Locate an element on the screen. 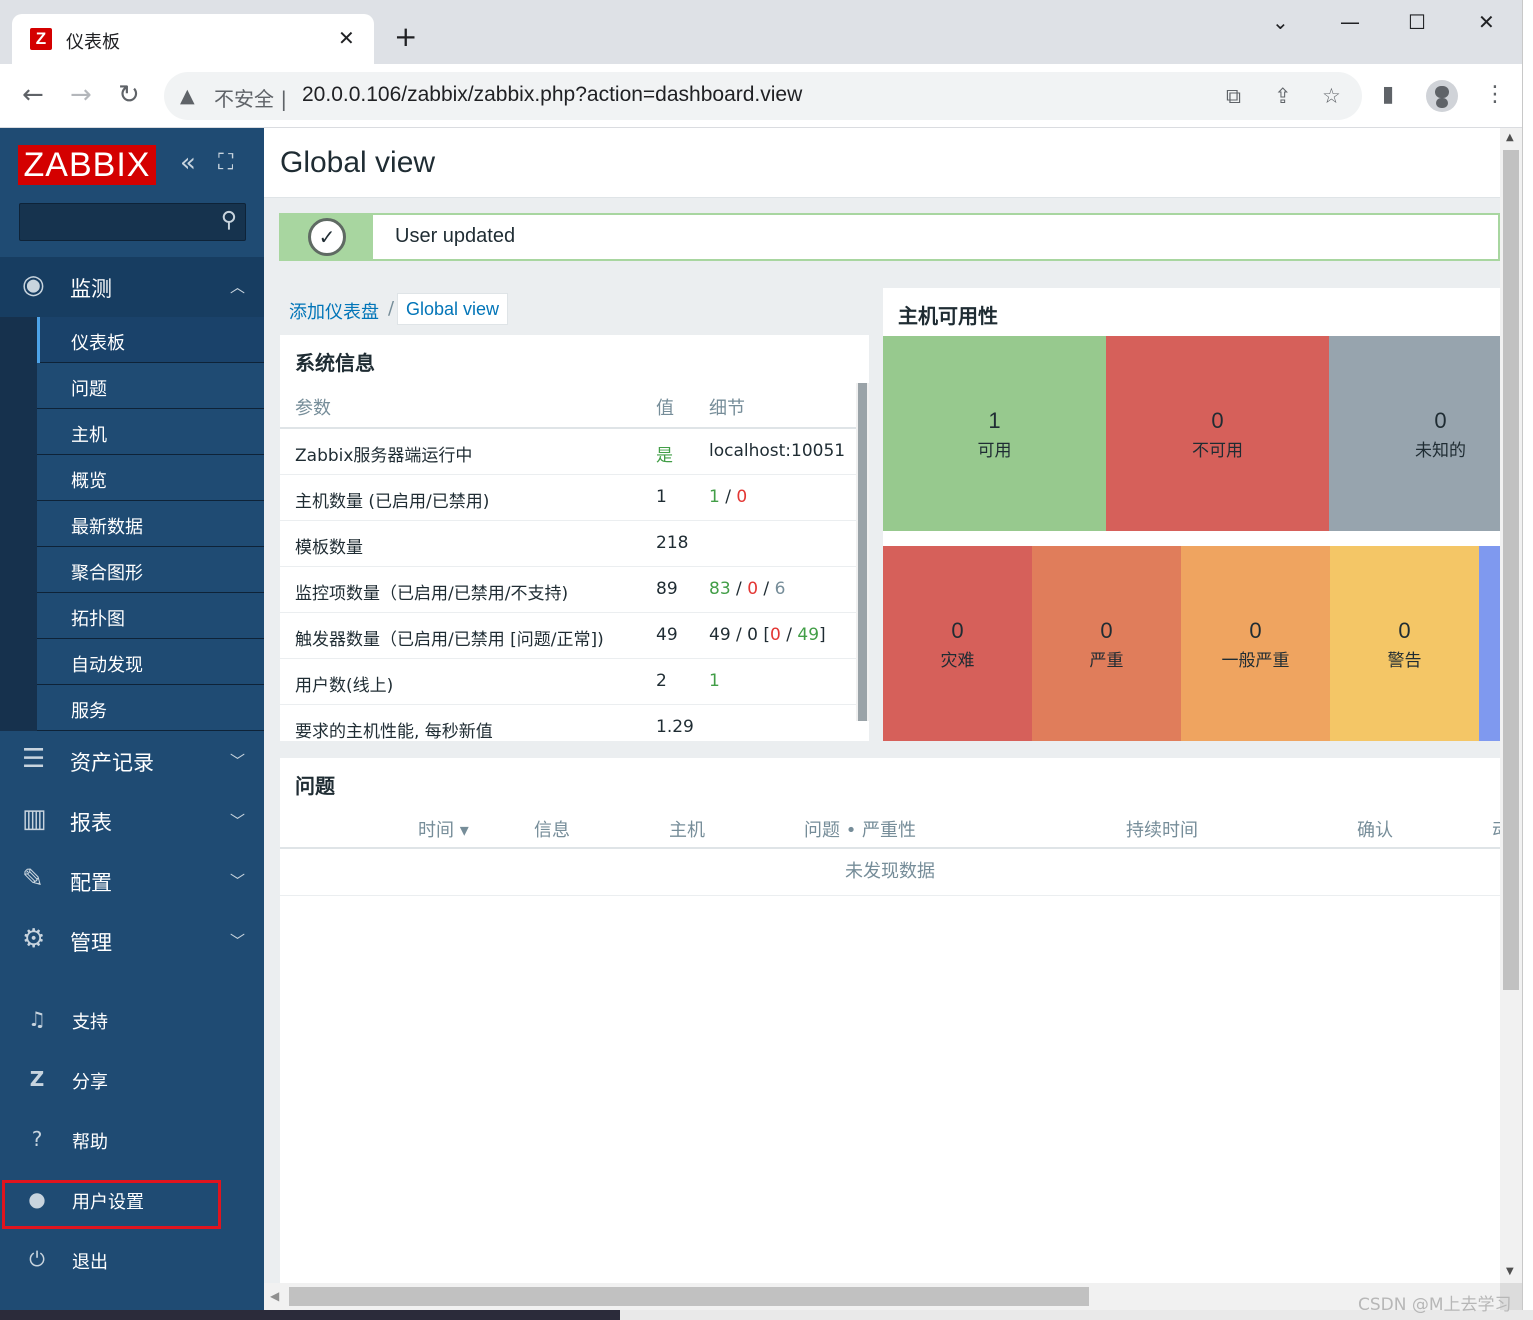  browser-titlebar: Z 仪表板 ✕ + ⌄ — ☐ ✕ is located at coordinates (761, 32).